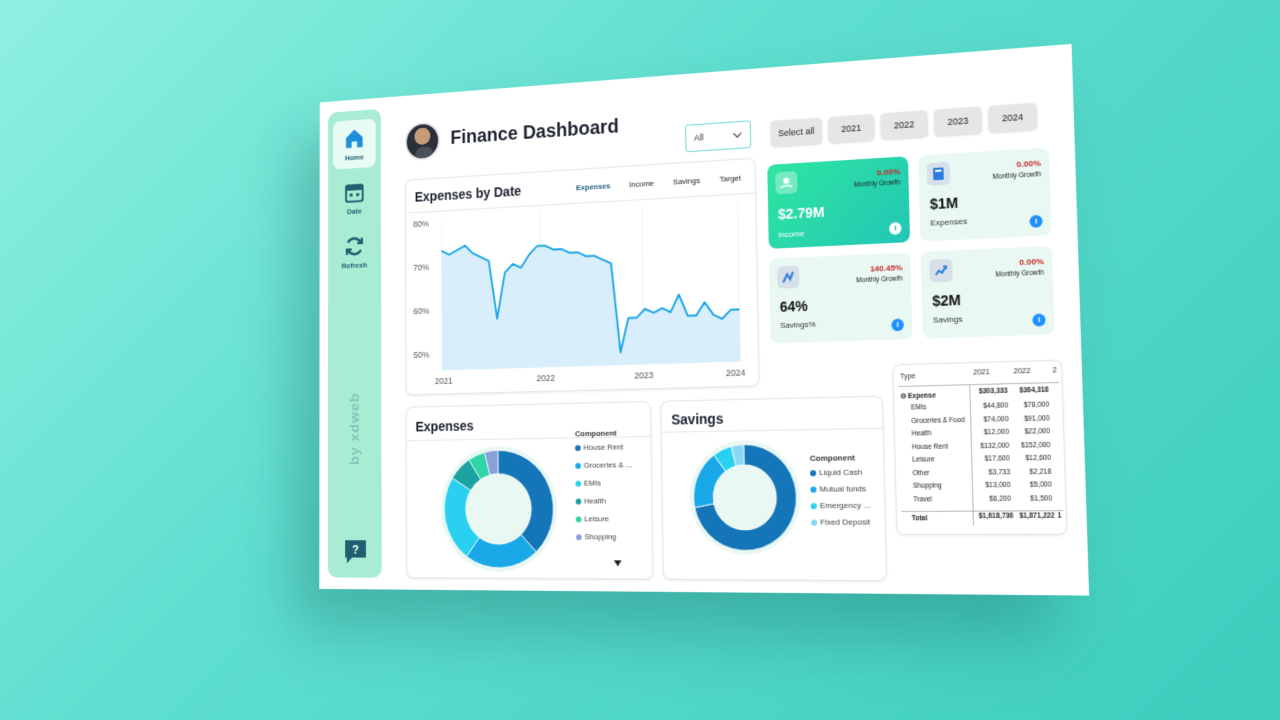 The image size is (1280, 720). I want to click on legend-item: Fixed Deposit, so click(840, 522).